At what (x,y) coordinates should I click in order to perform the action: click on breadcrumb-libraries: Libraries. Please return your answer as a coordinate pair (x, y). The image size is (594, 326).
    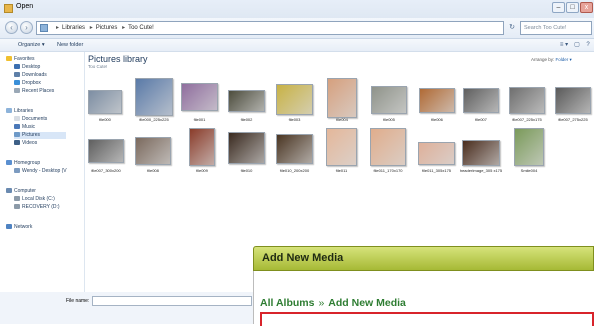
    Looking at the image, I should click on (73, 28).